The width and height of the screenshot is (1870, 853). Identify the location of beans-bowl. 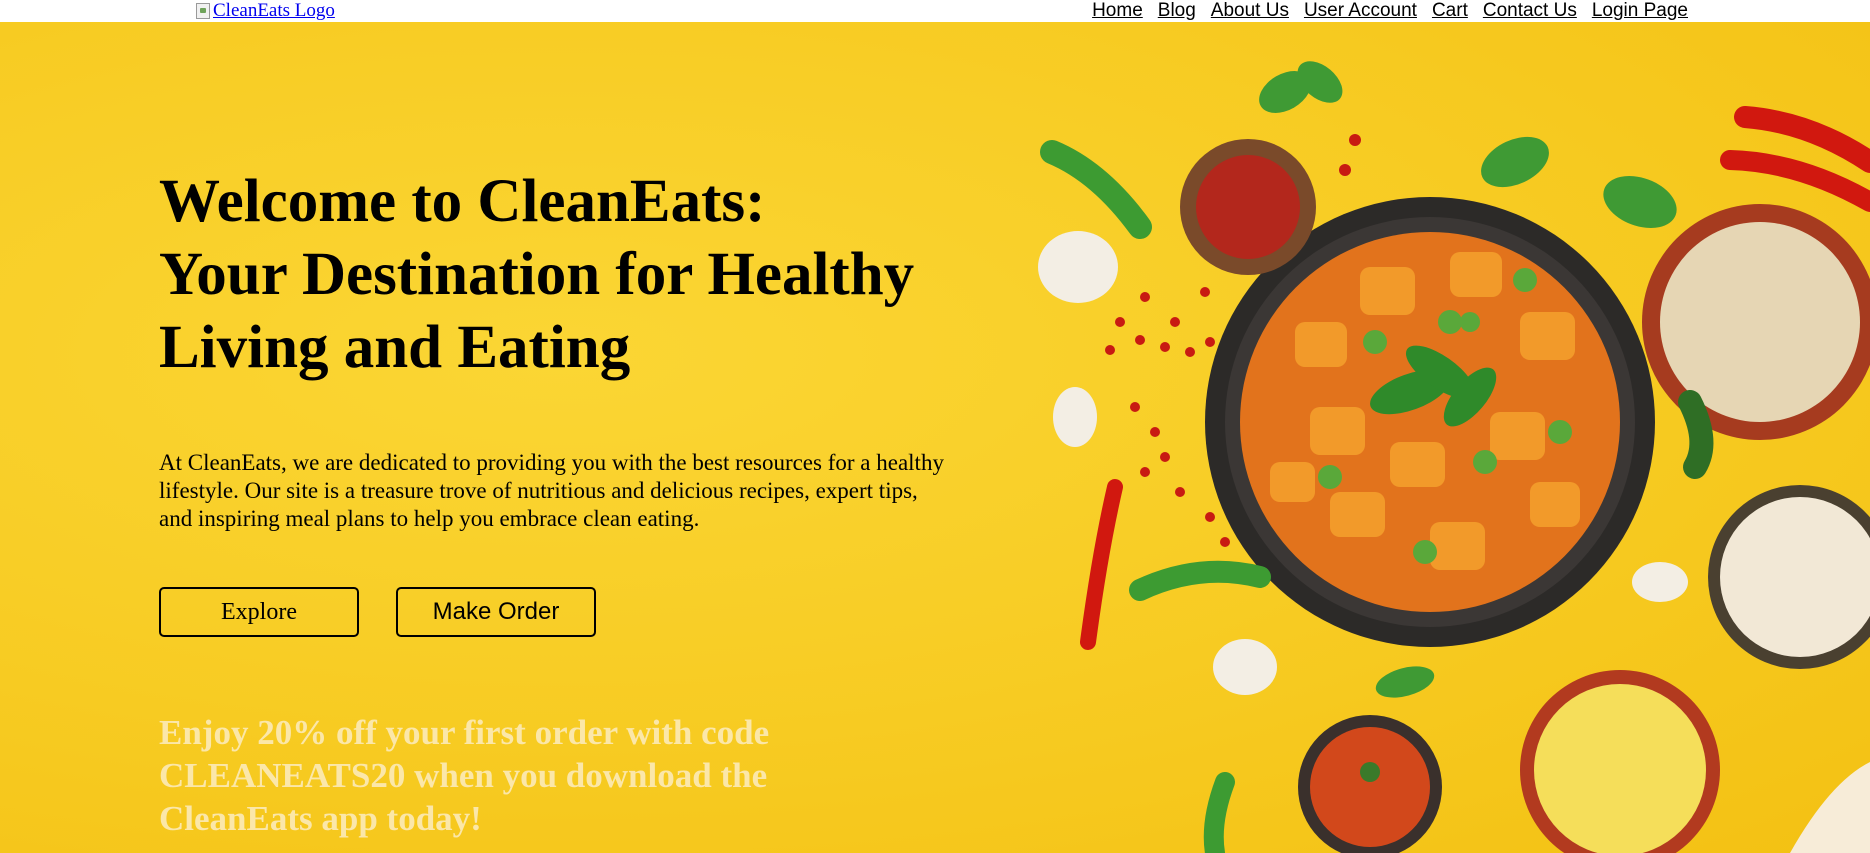
(1789, 577).